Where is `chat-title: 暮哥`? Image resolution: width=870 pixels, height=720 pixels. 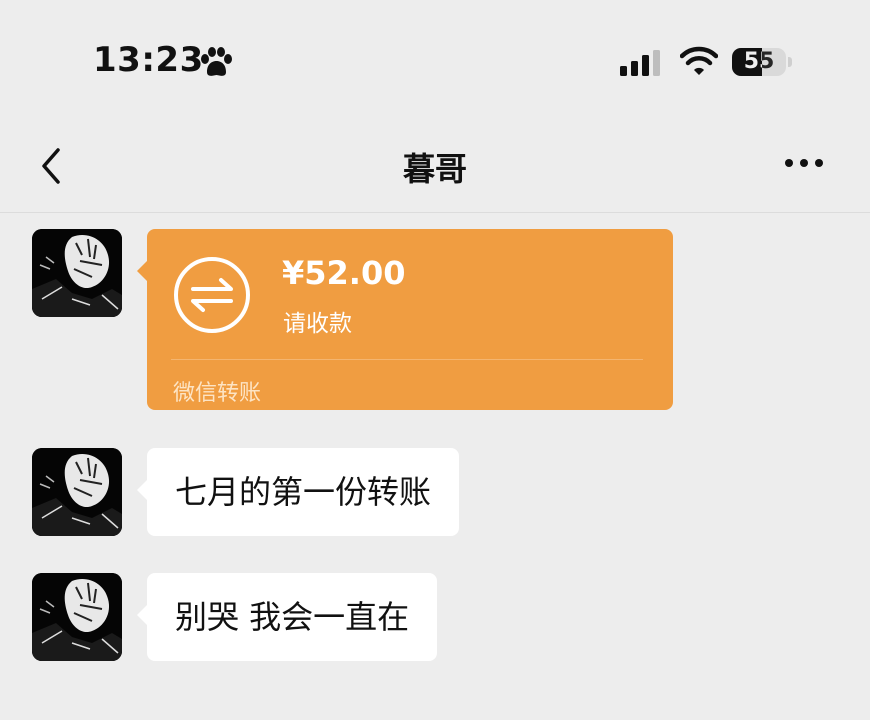 chat-title: 暮哥 is located at coordinates (434, 169).